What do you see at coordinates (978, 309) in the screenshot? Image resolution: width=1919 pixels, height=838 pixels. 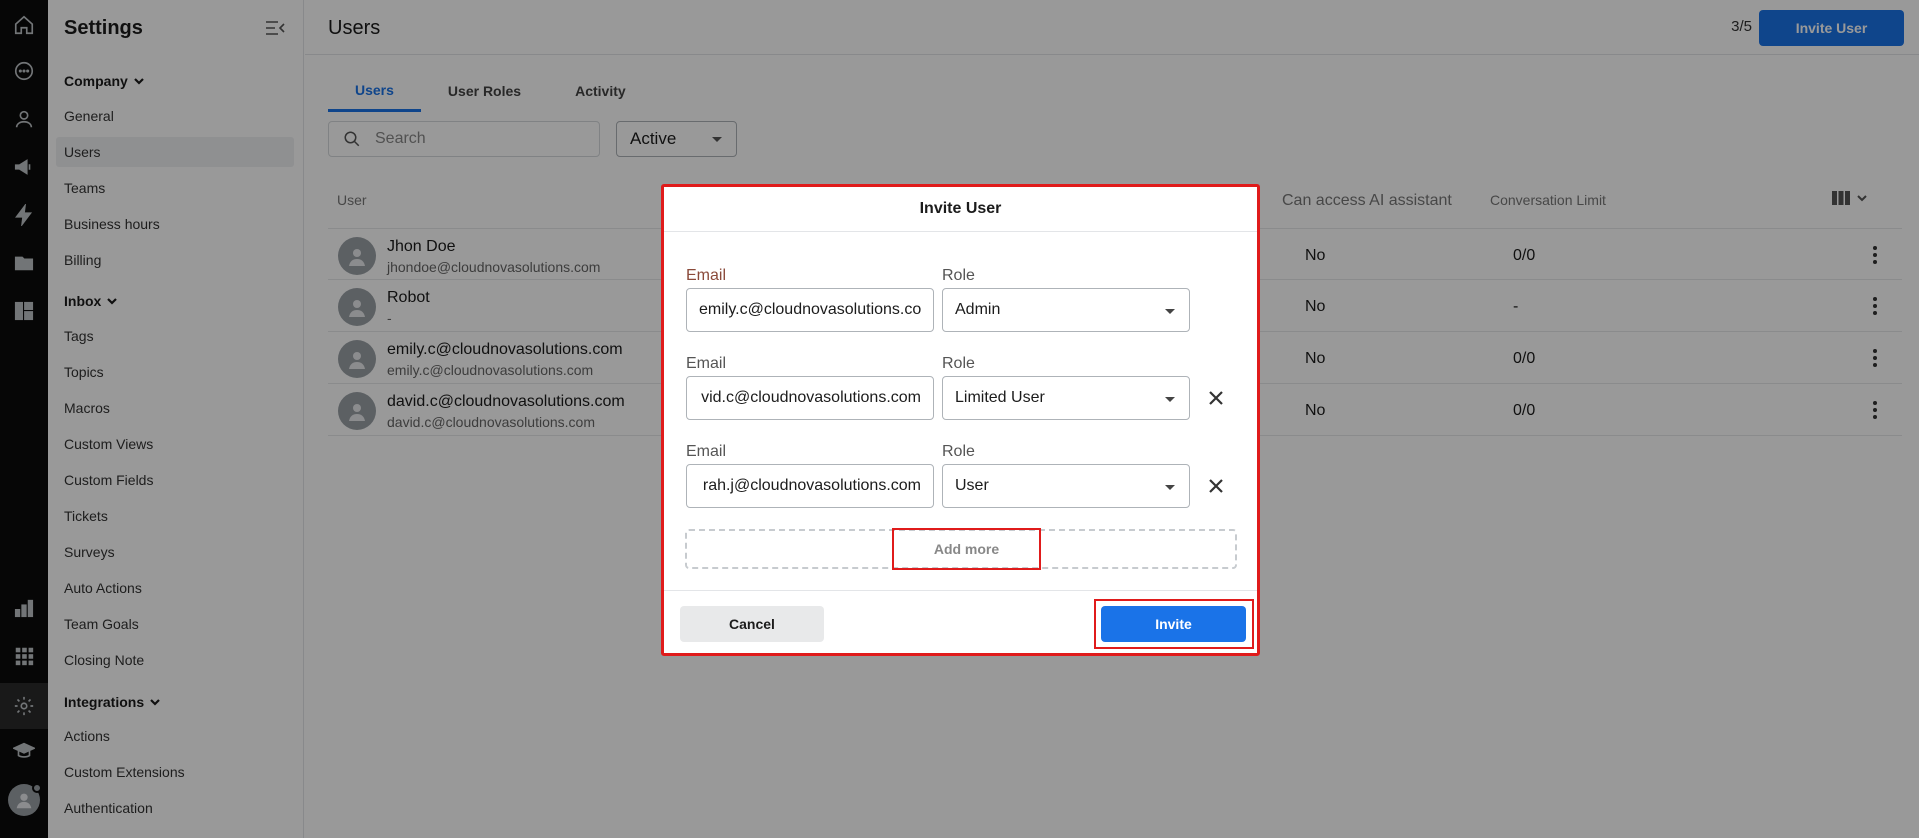 I see `role-select-value: Admin` at bounding box center [978, 309].